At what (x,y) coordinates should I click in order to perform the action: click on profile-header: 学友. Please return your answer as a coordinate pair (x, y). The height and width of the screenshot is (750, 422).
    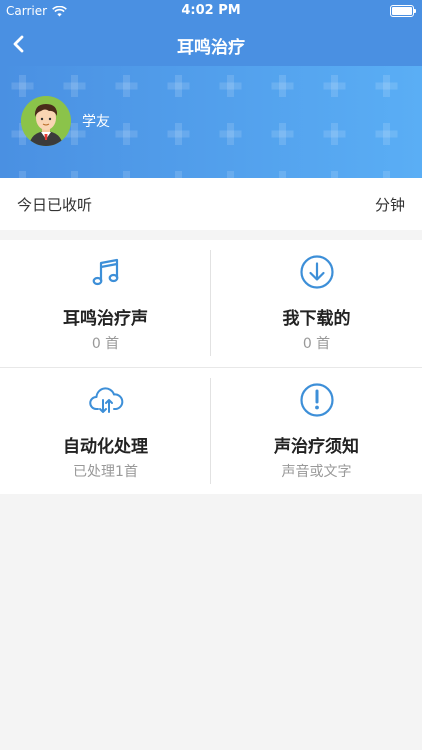
    Looking at the image, I should click on (211, 122).